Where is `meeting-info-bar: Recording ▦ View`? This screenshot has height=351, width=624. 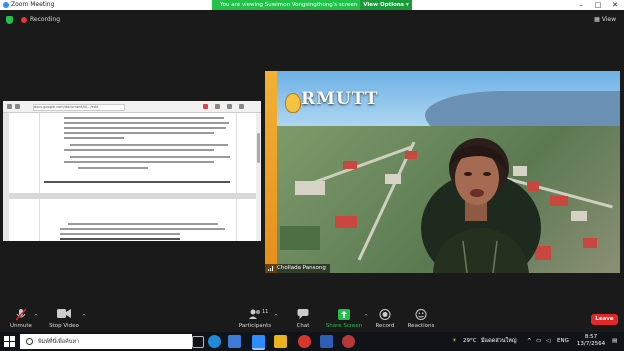 meeting-info-bar: Recording ▦ View is located at coordinates (312, 20).